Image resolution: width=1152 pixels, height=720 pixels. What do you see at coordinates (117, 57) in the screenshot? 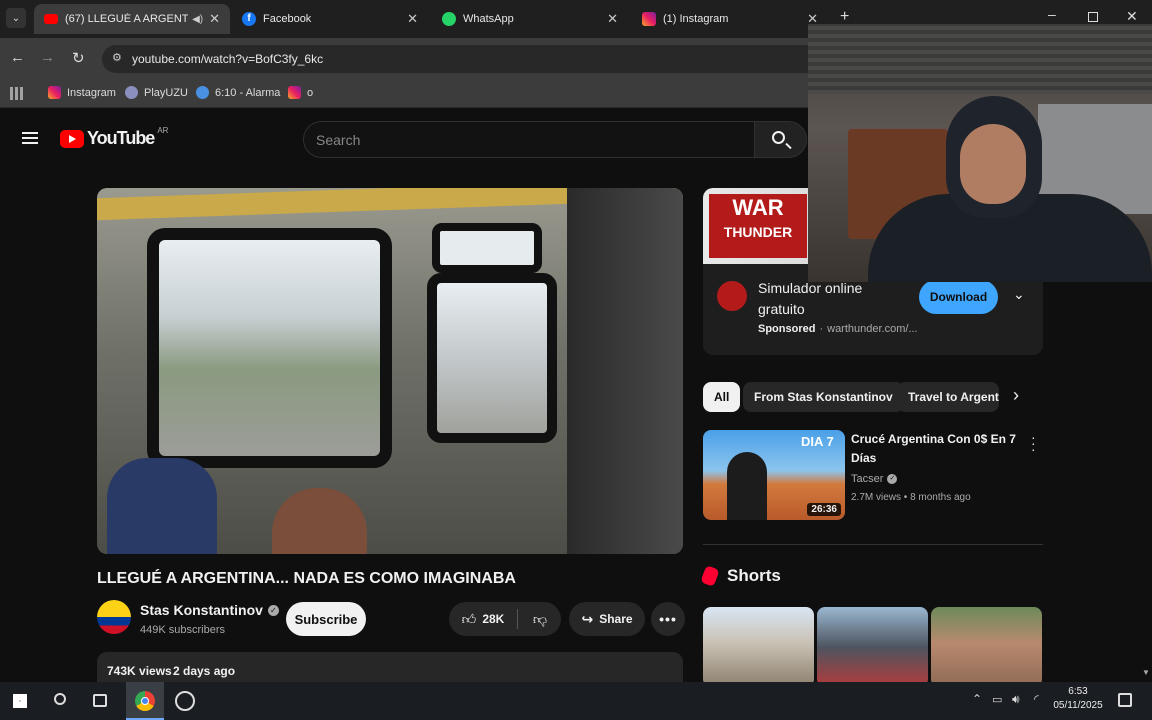
I see `site-info-icon: ⚙` at bounding box center [117, 57].